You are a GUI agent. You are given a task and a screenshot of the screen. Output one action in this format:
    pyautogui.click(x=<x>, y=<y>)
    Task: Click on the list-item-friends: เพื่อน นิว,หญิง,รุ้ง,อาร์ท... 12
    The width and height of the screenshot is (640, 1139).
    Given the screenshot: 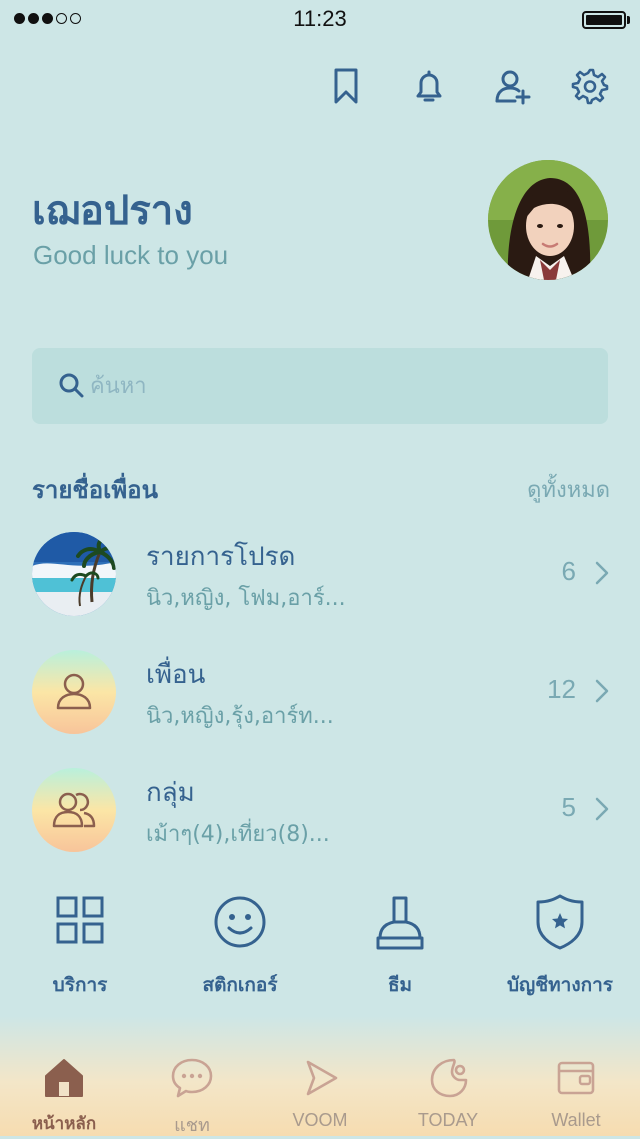 What is the action you would take?
    pyautogui.click(x=320, y=700)
    